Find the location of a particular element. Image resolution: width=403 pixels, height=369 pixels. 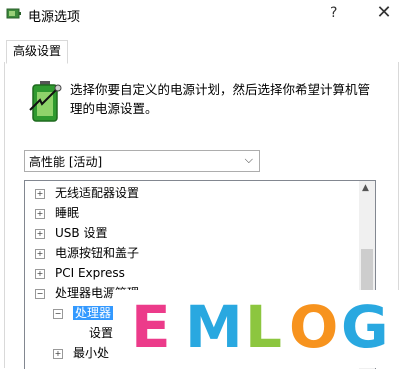

close-button: ✕ is located at coordinates (384, 13).